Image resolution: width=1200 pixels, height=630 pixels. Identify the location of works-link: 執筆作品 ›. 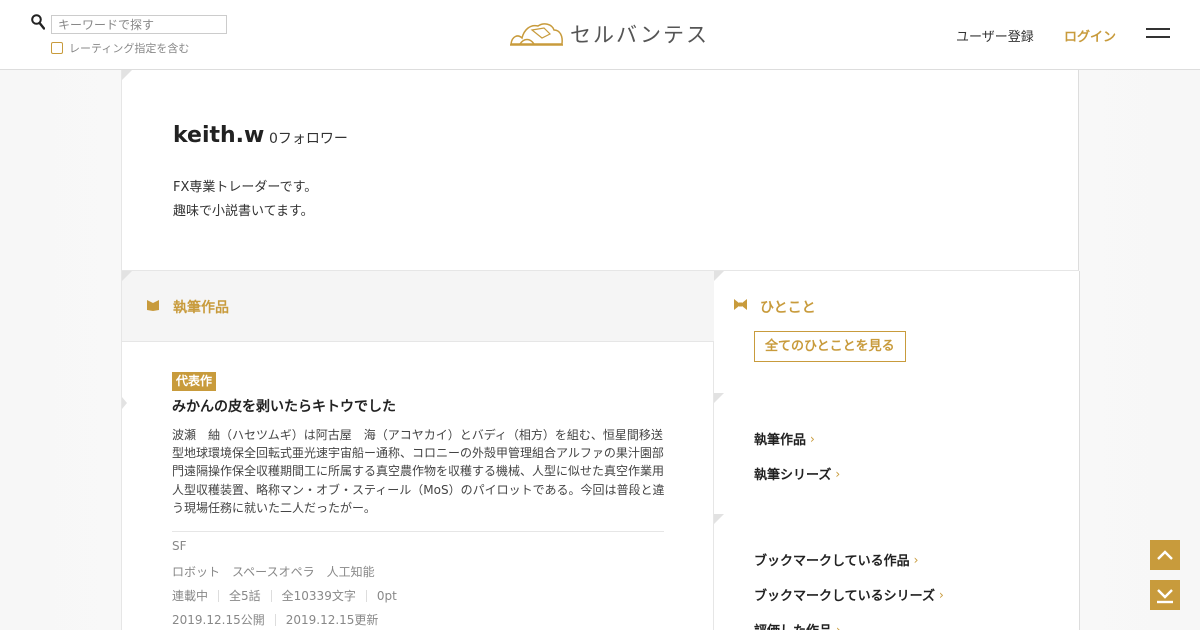
(784, 439).